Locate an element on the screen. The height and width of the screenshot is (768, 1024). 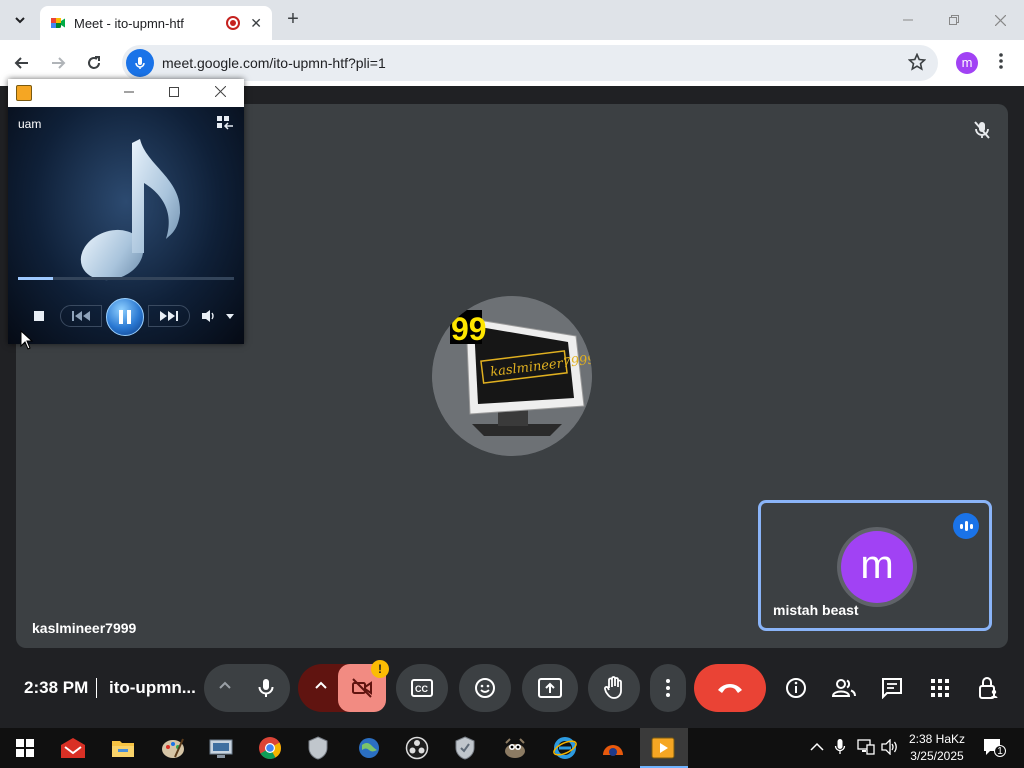
microphone-button is located at coordinates (266, 690).